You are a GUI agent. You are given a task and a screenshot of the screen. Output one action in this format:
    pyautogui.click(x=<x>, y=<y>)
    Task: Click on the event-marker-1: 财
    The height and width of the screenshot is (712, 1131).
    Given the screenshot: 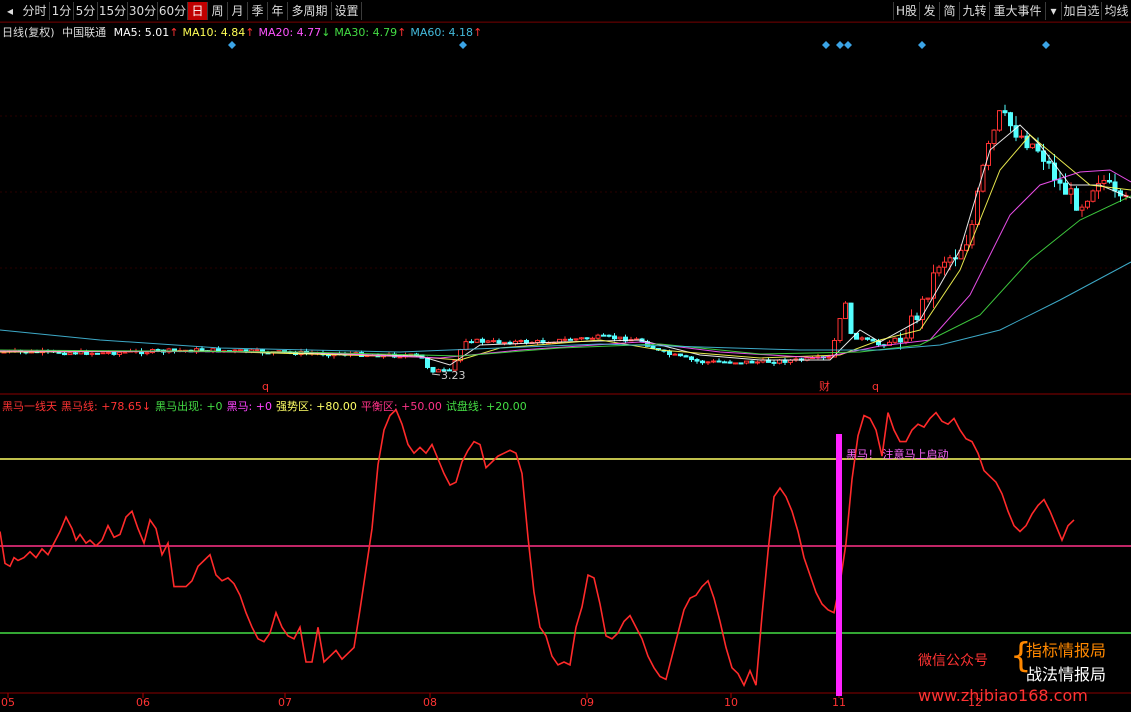 What is the action you would take?
    pyautogui.click(x=824, y=386)
    